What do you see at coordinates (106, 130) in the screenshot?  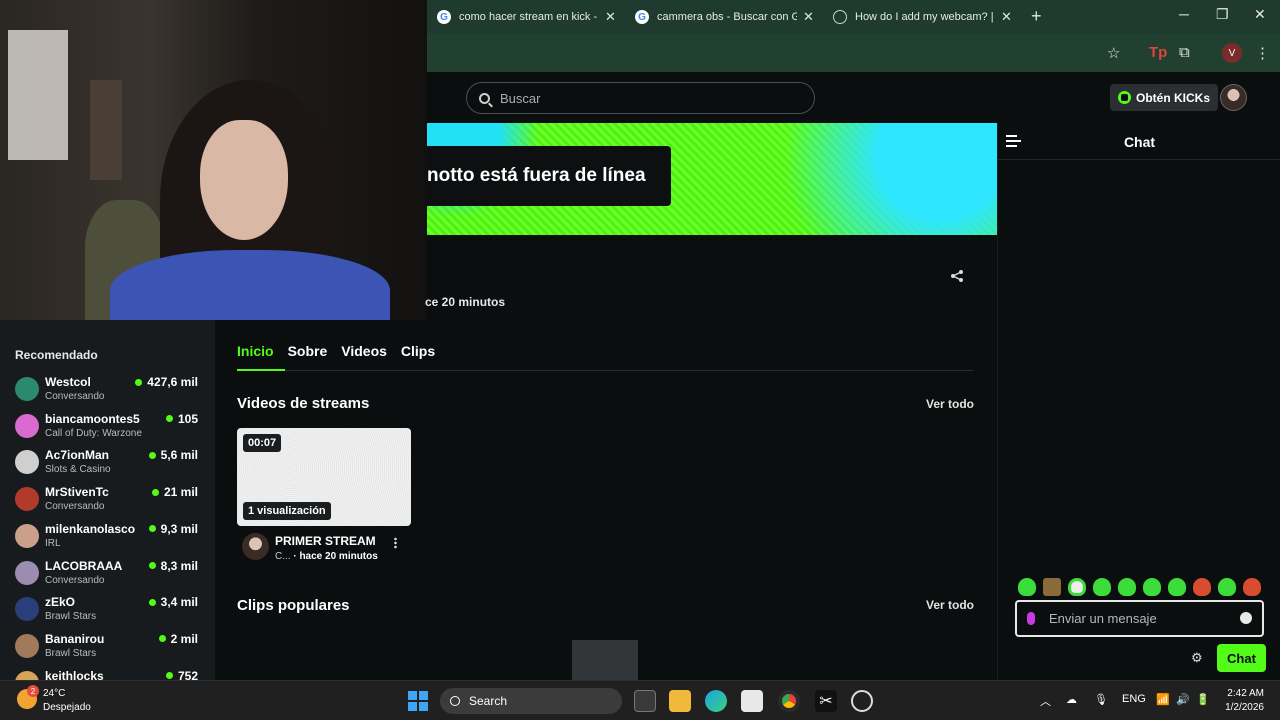 I see `webcam-wall-item` at bounding box center [106, 130].